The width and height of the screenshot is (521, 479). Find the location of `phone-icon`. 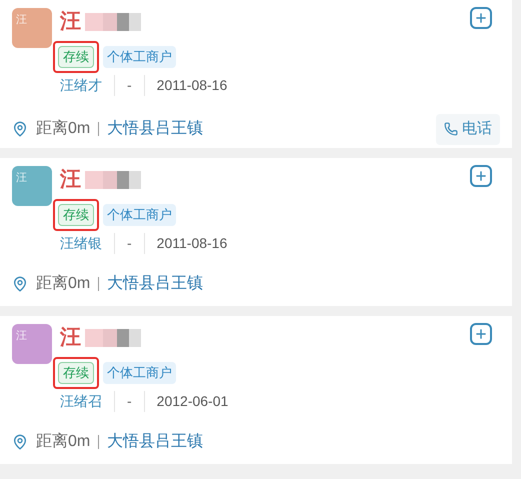

phone-icon is located at coordinates (451, 129).